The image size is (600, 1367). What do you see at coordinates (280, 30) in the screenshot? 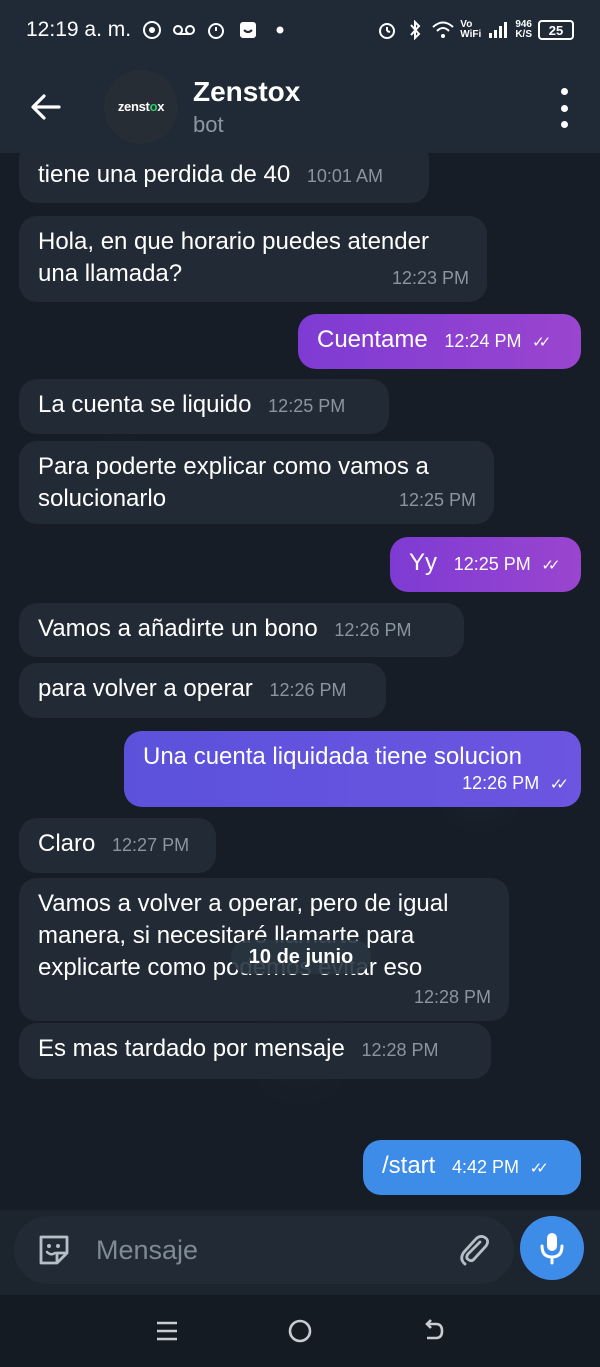
I see `dot-icon` at bounding box center [280, 30].